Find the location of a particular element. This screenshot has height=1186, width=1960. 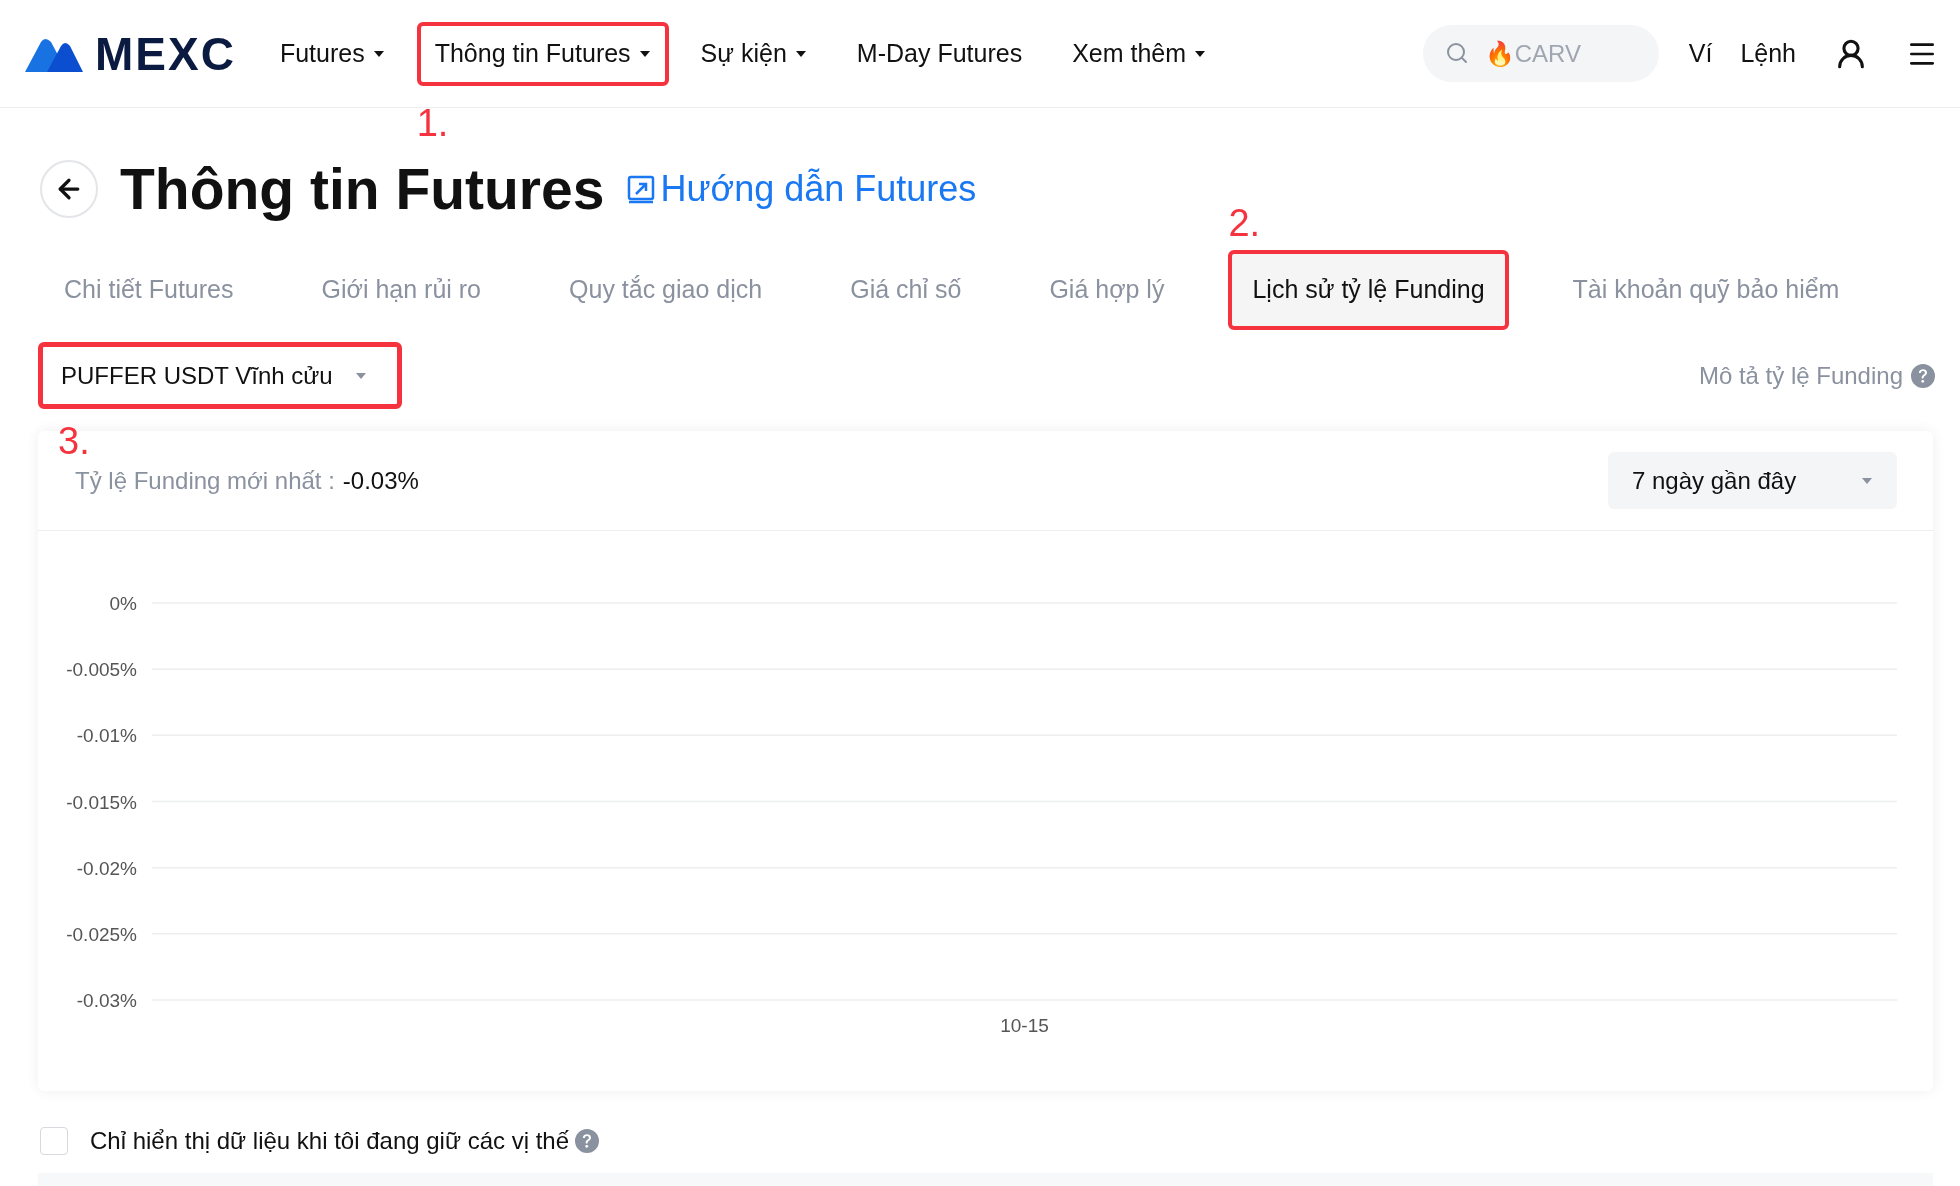

checkbox-label: Chỉ hiển thị dữ liệu khi tôi đang giữ các vị thế is located at coordinates (330, 1141).